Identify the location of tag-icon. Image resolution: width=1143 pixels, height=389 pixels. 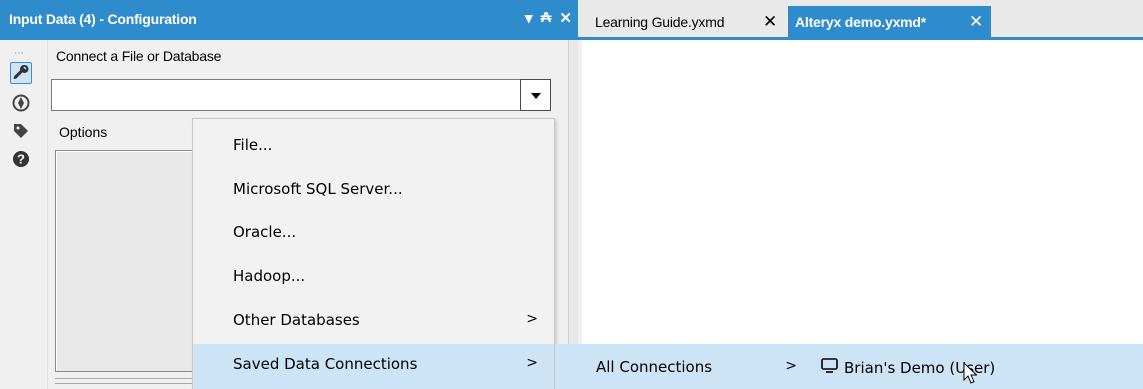
(21, 131).